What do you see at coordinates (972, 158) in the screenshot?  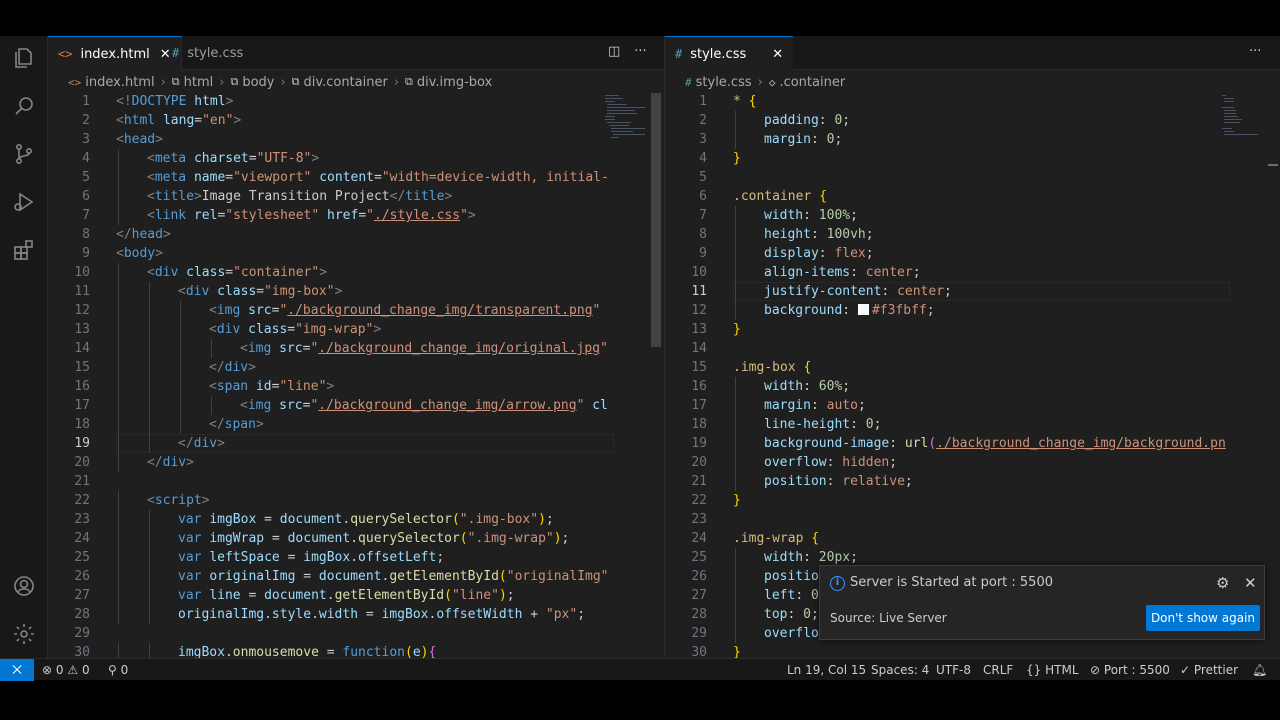 I see `code-line: 4}` at bounding box center [972, 158].